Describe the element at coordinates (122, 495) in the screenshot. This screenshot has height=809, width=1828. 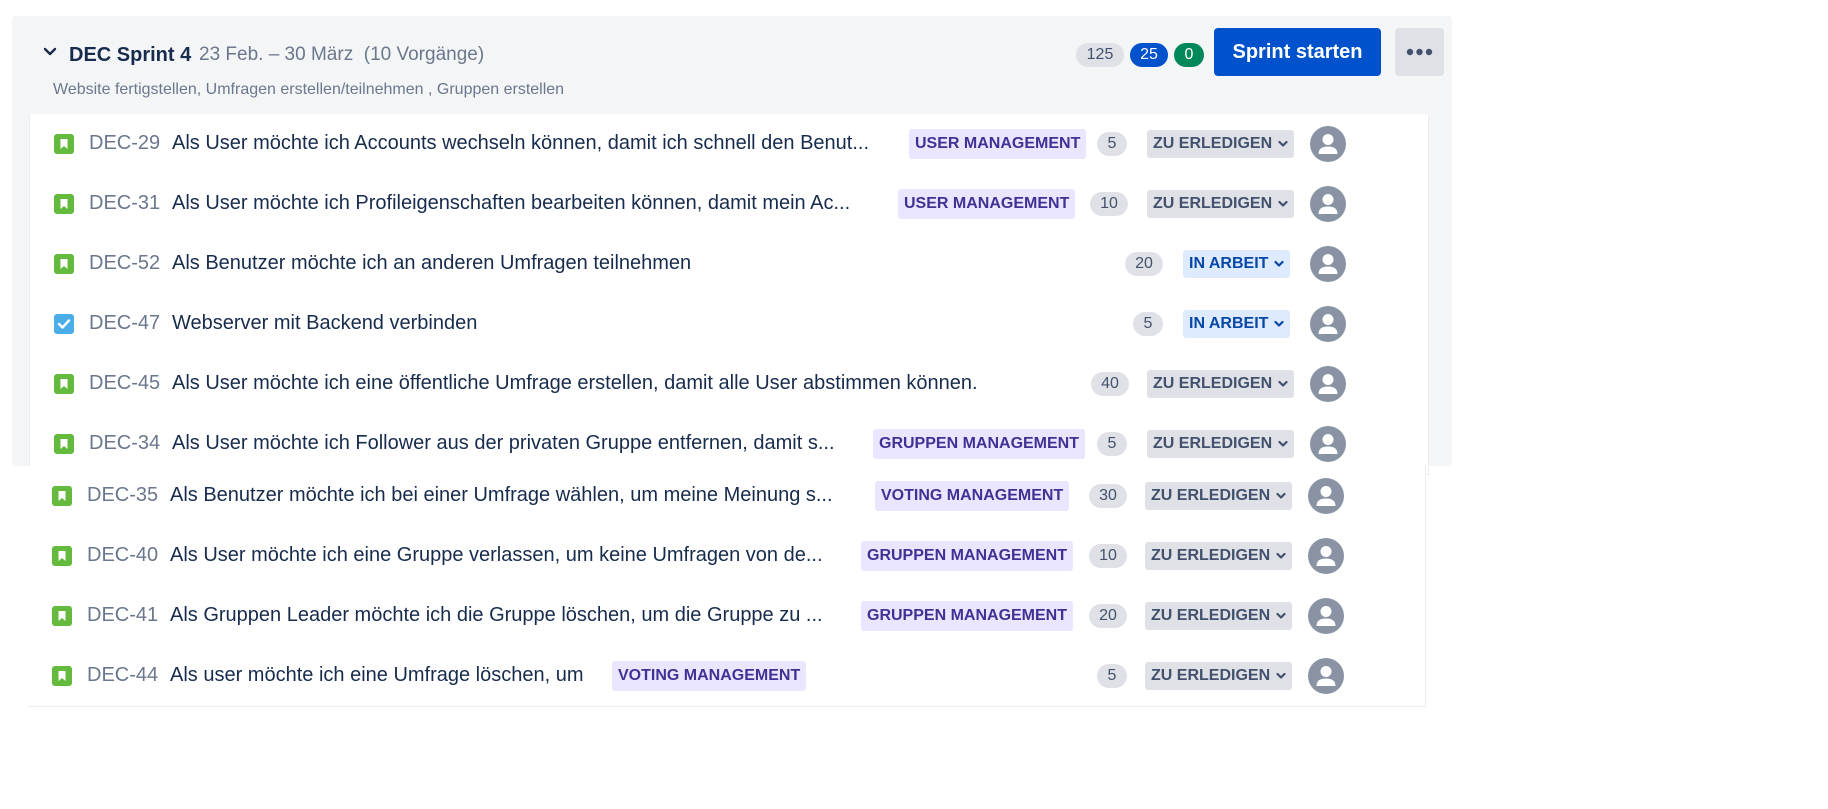
I see `issue-key: DEC-35` at that location.